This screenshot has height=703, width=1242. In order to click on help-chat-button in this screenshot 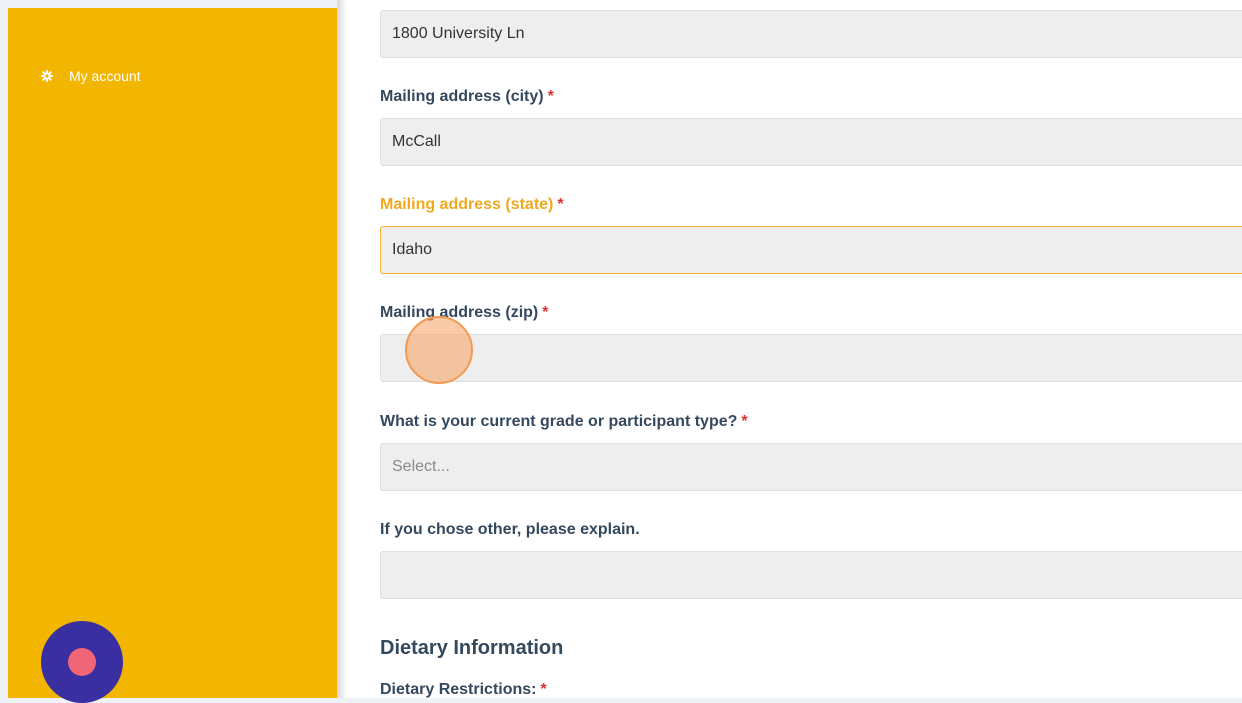, I will do `click(82, 662)`.